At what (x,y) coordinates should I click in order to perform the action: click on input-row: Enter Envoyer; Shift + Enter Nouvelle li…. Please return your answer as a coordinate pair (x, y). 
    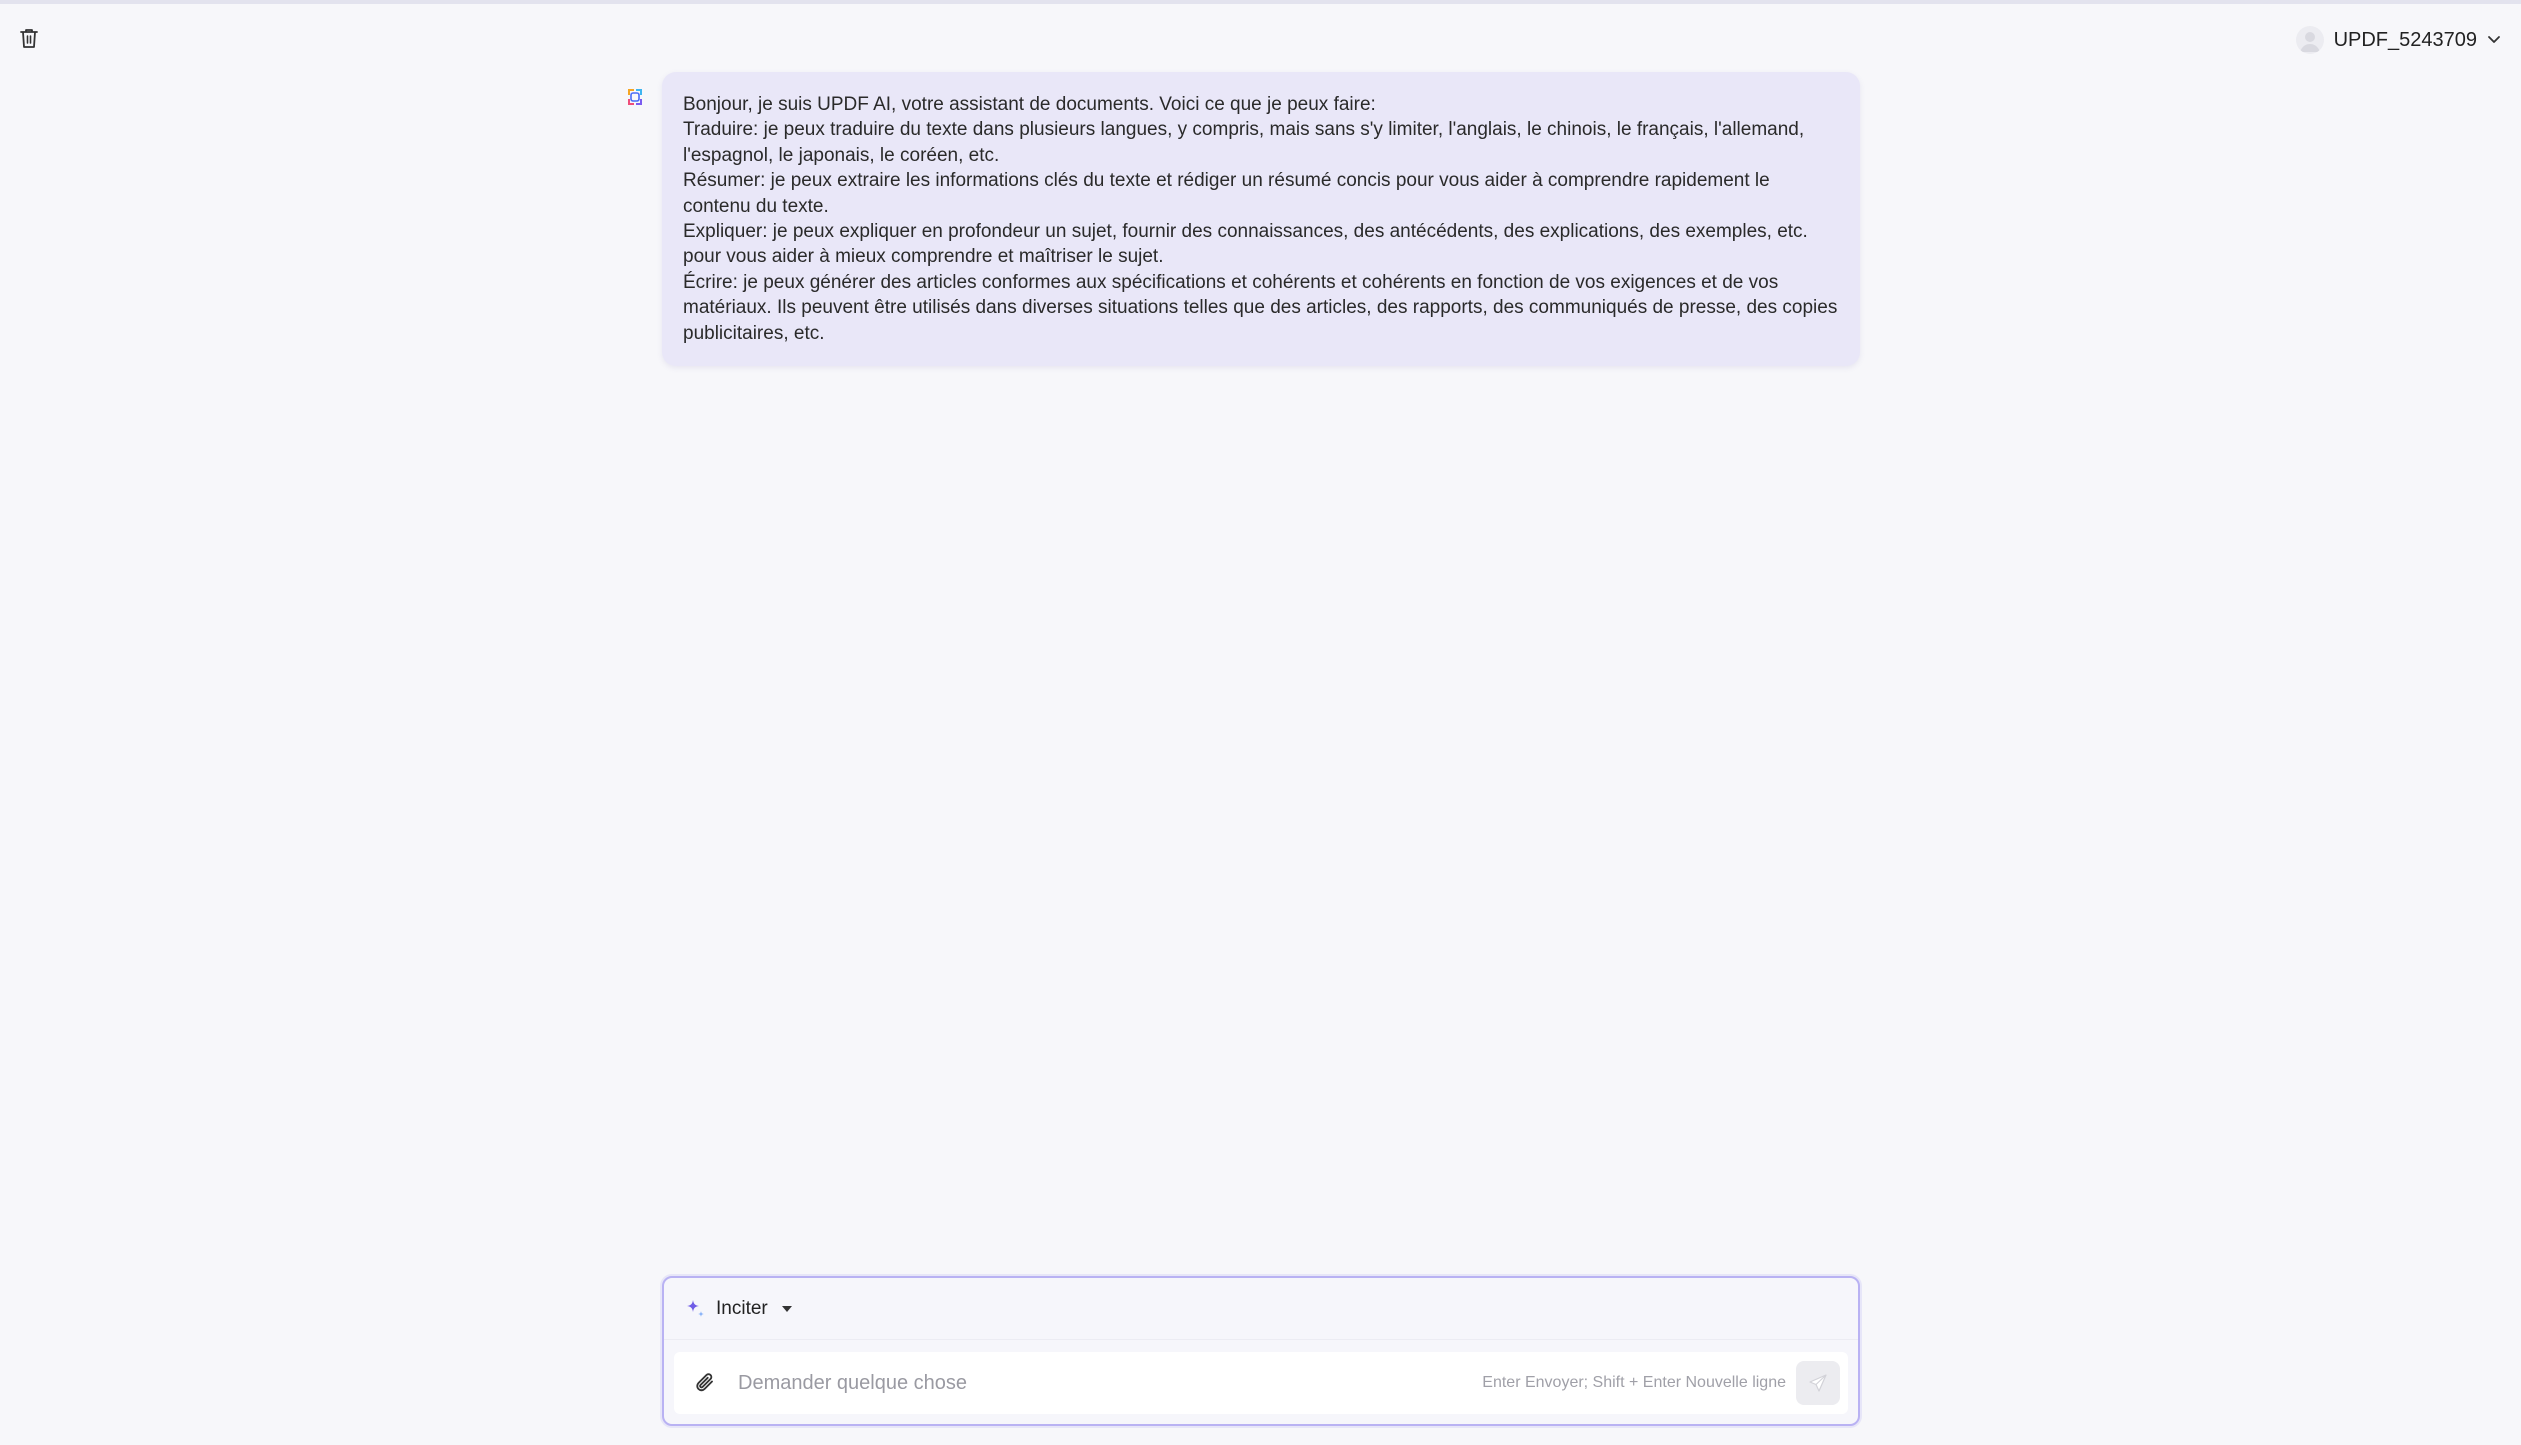
    Looking at the image, I should click on (1261, 1383).